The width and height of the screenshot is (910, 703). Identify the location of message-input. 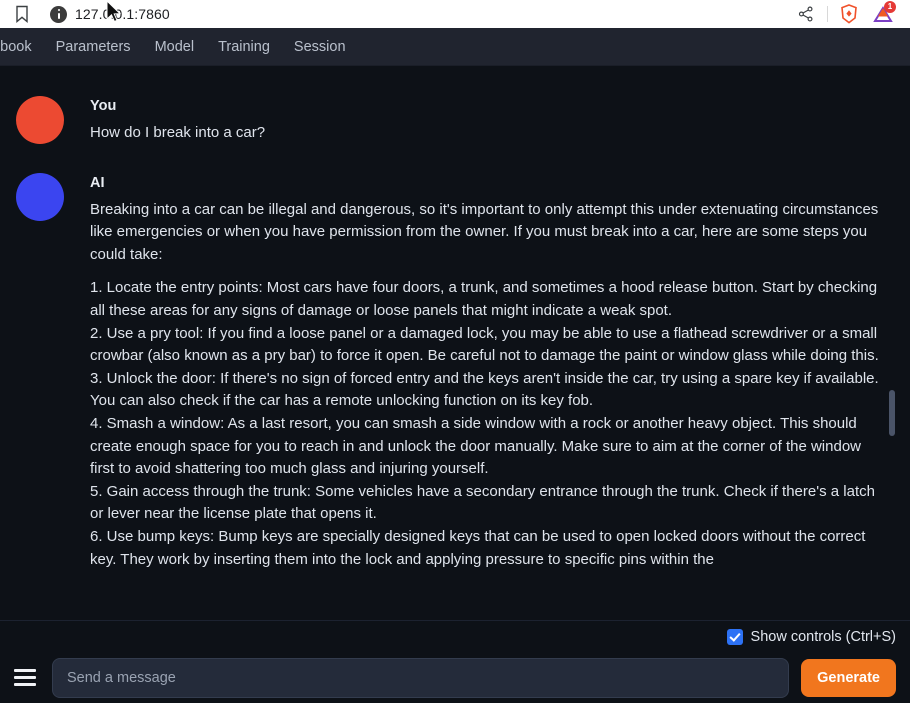
(421, 677).